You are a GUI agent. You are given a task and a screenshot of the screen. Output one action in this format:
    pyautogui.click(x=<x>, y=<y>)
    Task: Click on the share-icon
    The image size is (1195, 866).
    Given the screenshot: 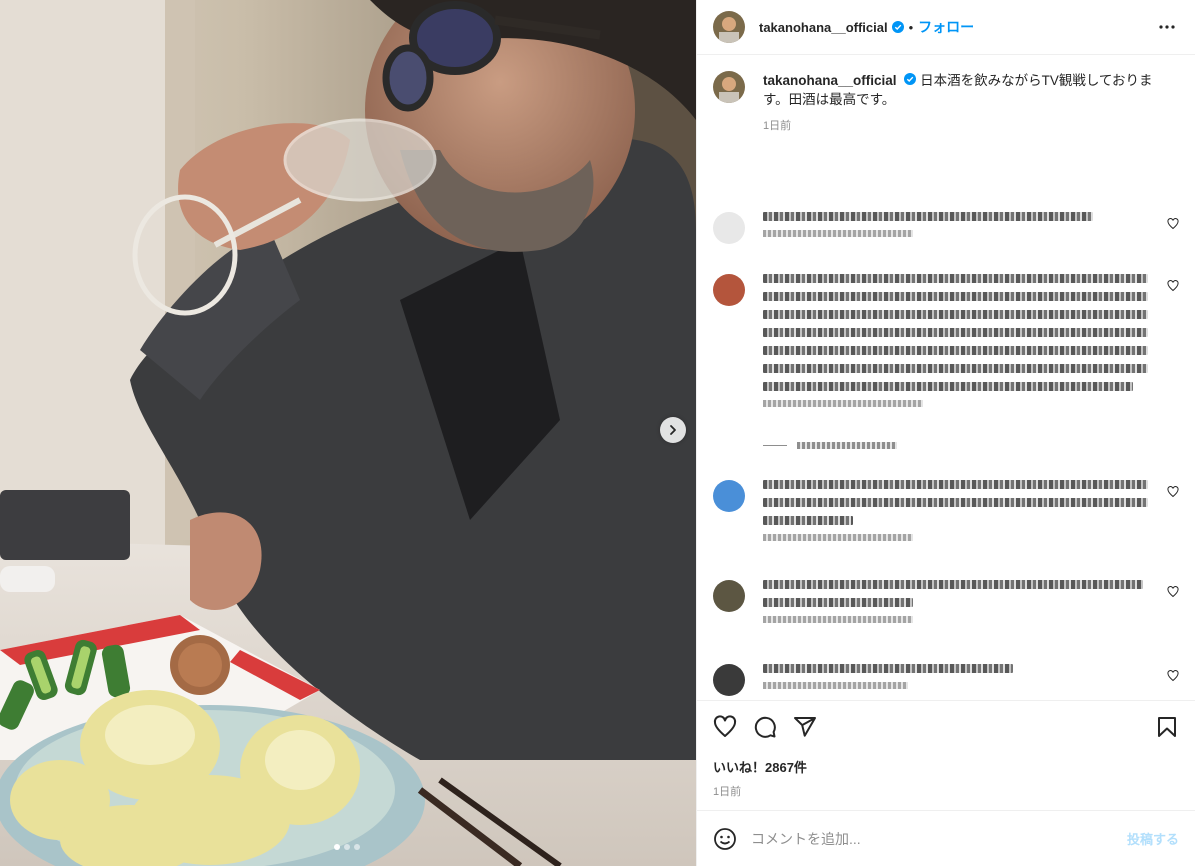 What is the action you would take?
    pyautogui.click(x=805, y=727)
    